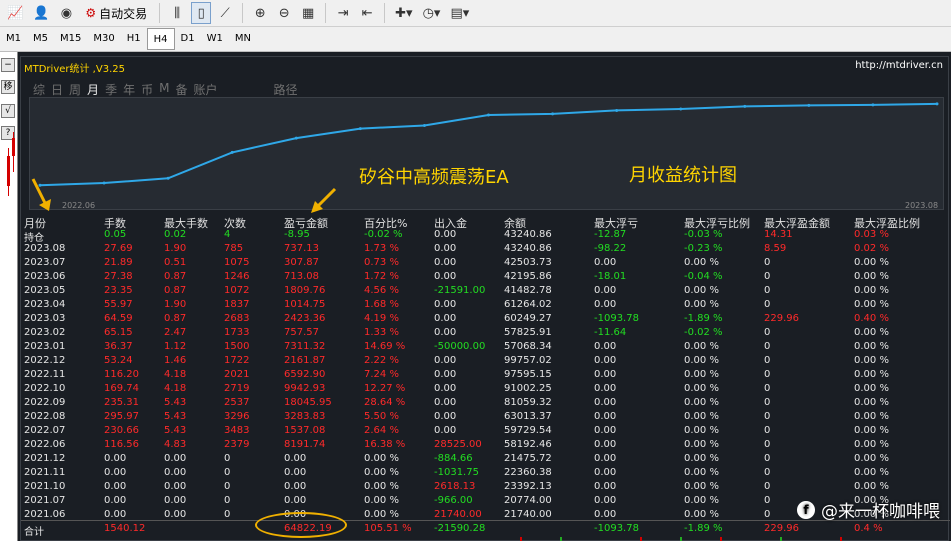  Describe the element at coordinates (305, 444) in the screenshot. I see `table-row-cell: 8191.74` at that location.